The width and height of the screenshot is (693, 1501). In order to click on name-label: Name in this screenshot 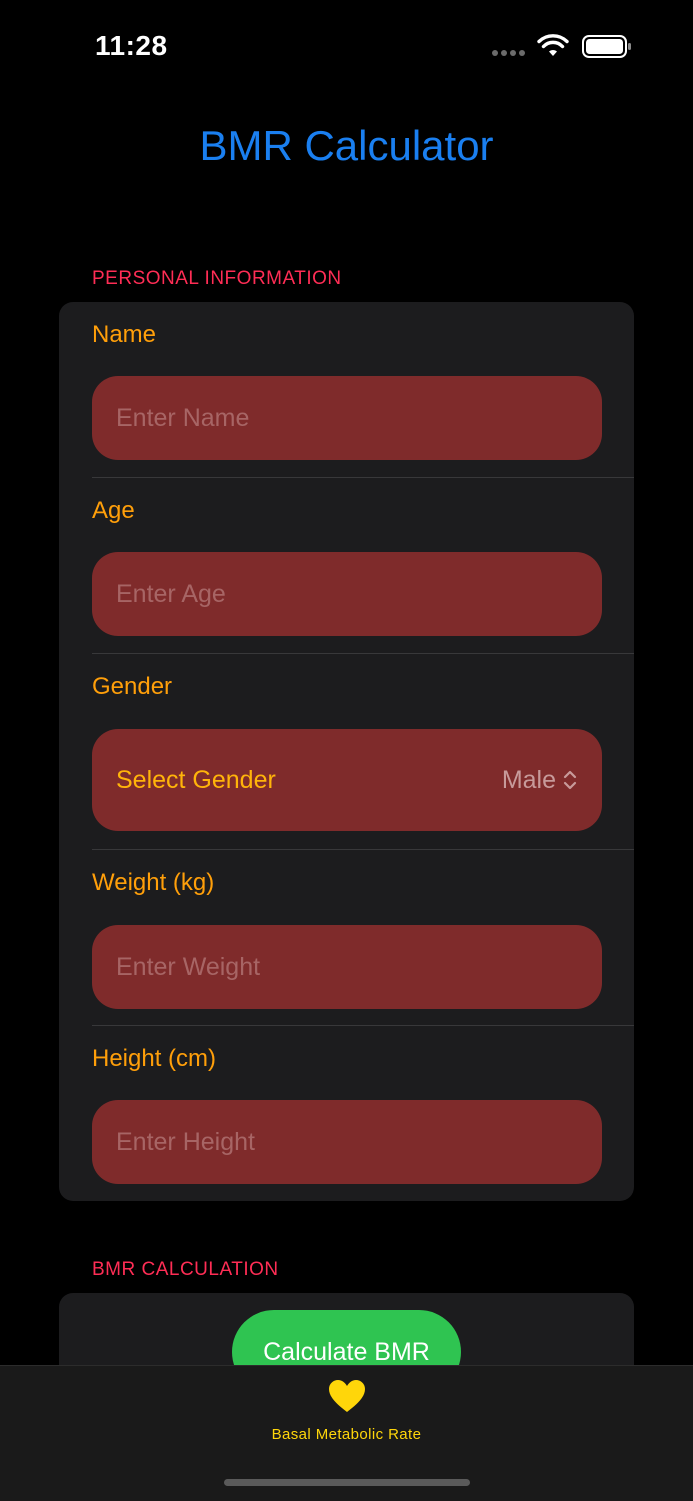, I will do `click(124, 334)`.